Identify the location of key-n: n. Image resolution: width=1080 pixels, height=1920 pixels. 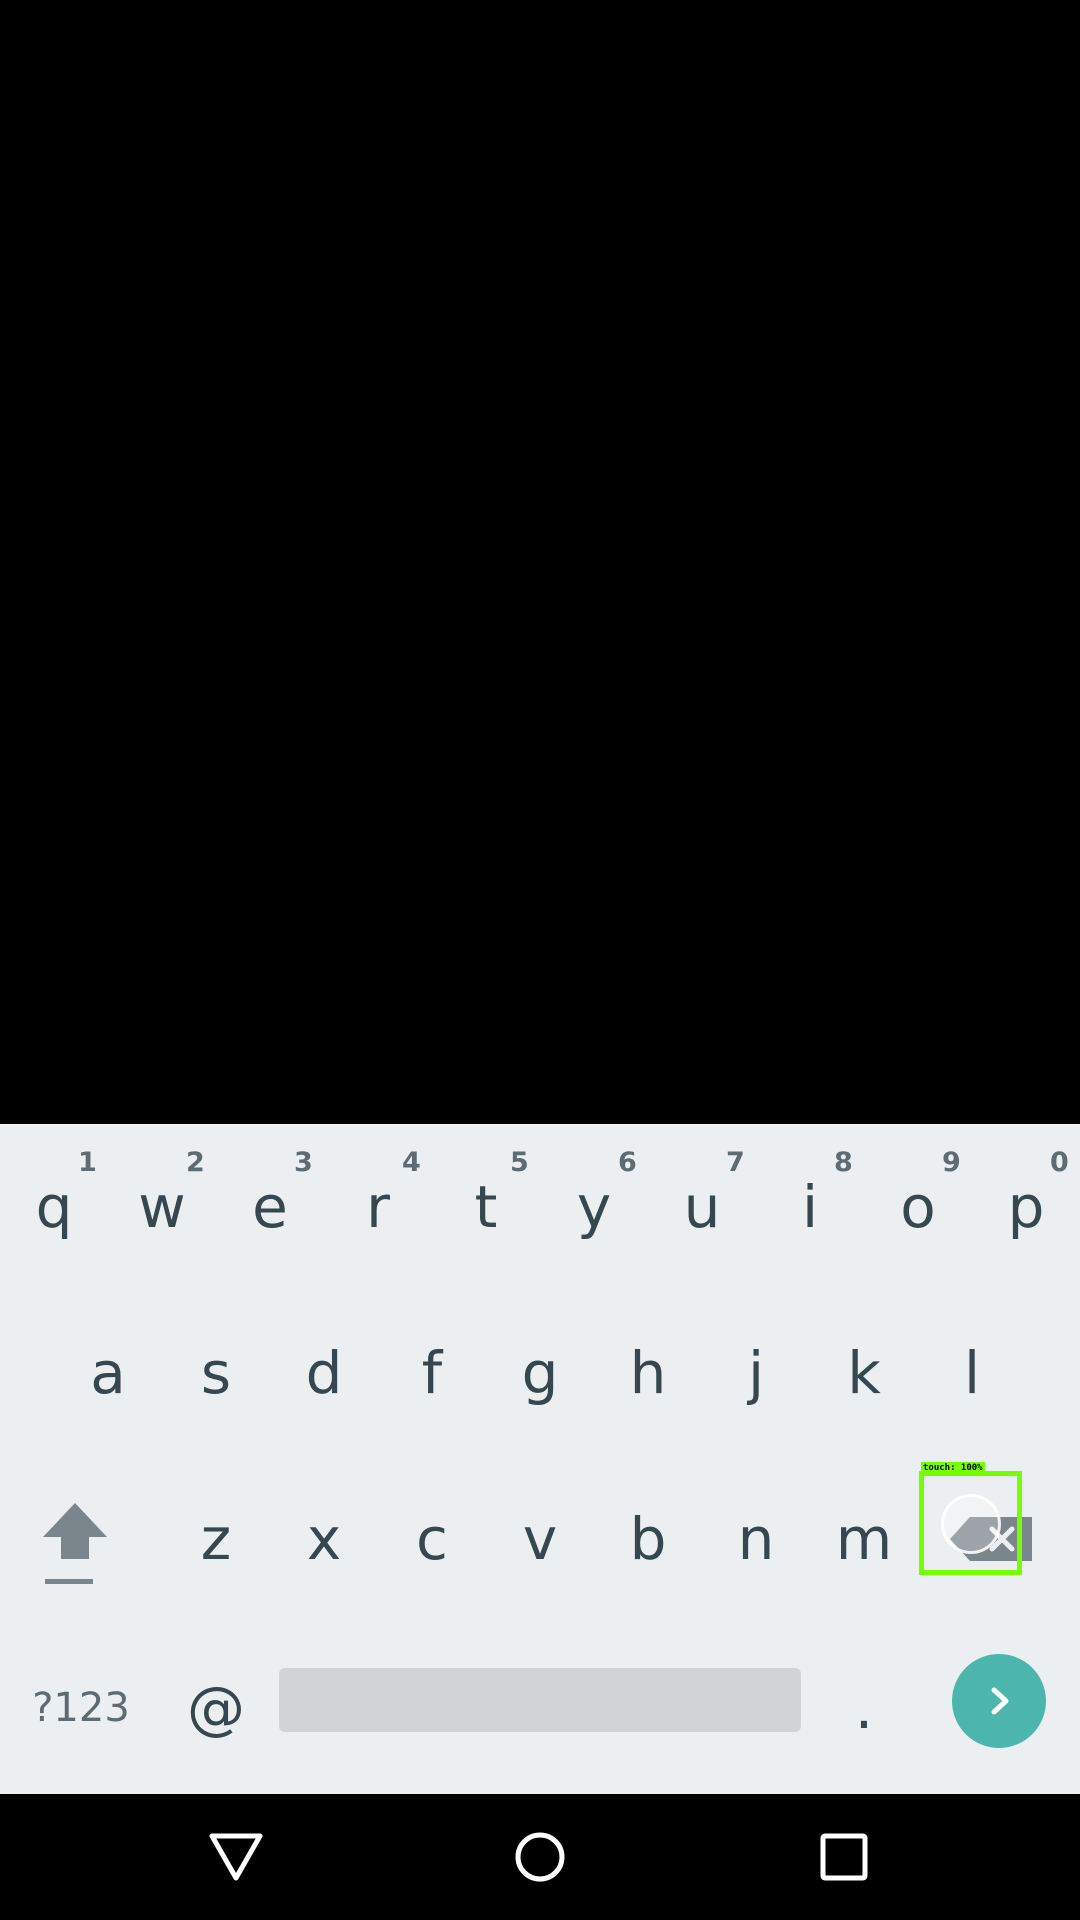
(756, 1539).